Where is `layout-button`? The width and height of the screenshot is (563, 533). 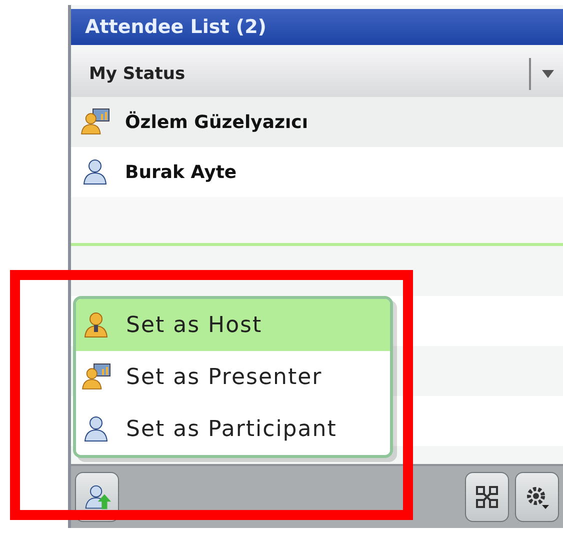 layout-button is located at coordinates (487, 497).